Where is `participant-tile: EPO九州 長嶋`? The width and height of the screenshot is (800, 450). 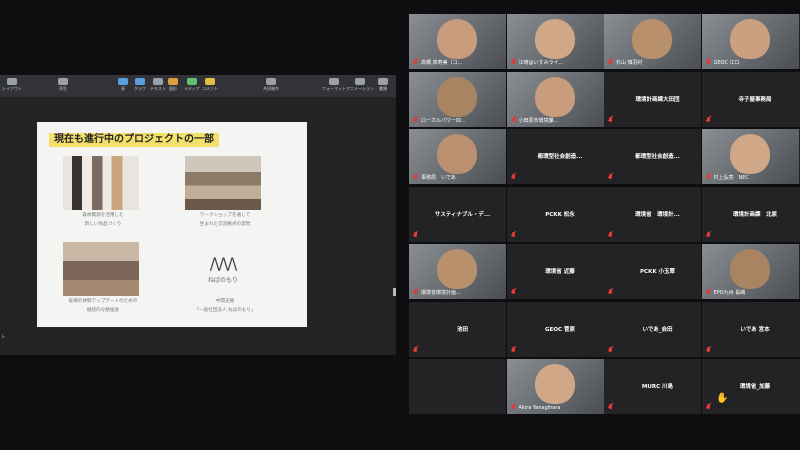 participant-tile: EPO九州 長嶋 is located at coordinates (750, 271).